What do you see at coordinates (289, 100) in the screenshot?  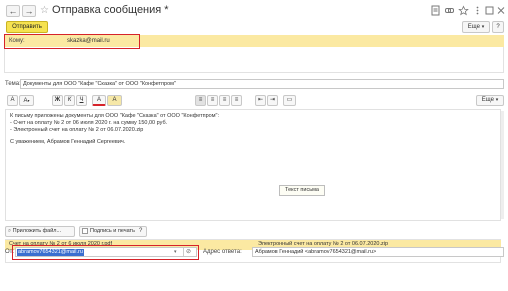 I see `insert-image-button: ▭` at bounding box center [289, 100].